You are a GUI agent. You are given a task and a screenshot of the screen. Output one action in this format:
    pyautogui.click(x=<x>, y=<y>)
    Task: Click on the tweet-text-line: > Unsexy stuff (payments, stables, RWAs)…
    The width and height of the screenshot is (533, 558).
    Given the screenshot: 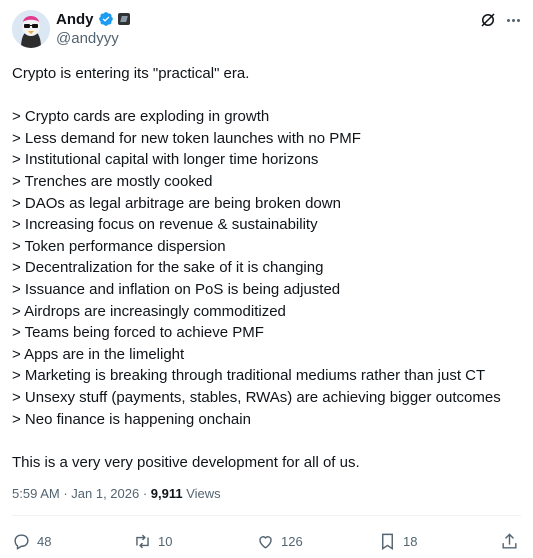 What is the action you would take?
    pyautogui.click(x=256, y=397)
    